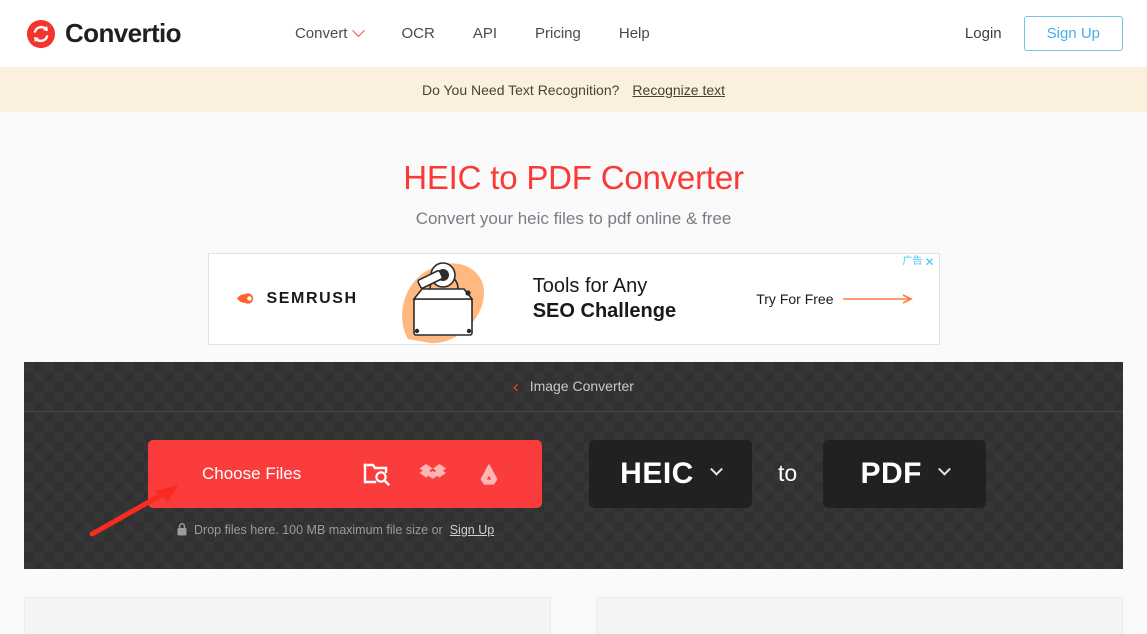 This screenshot has height=634, width=1147. Describe the element at coordinates (321, 33) in the screenshot. I see `nav-item-convert-label: Convert` at that location.